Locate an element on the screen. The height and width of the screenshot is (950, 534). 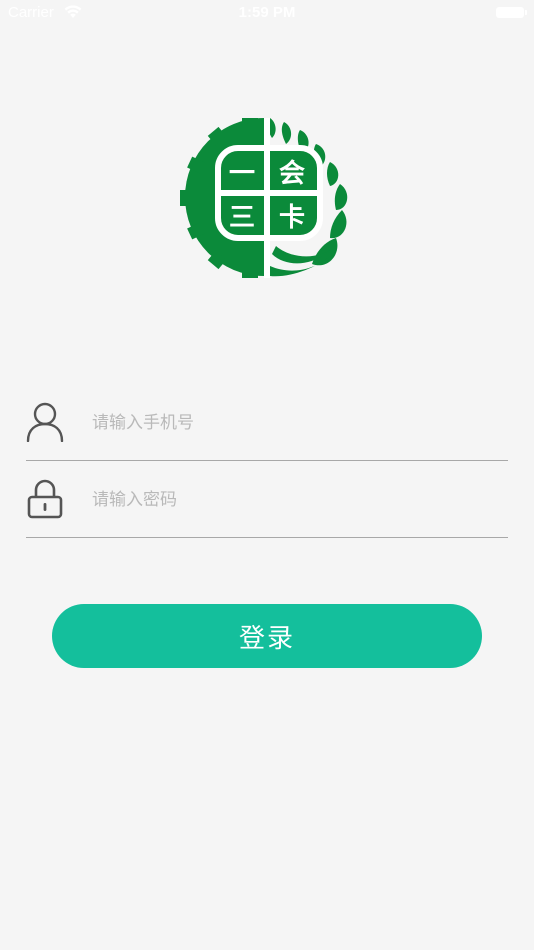
logo-char-1: 一 is located at coordinates (242, 174).